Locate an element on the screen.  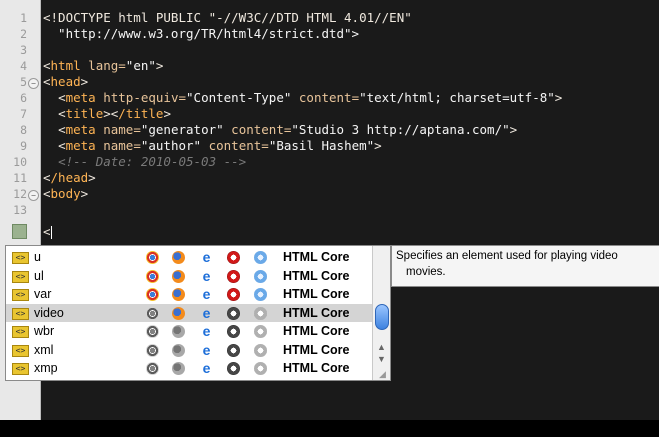
tag-name: body is located at coordinates (65, 193).